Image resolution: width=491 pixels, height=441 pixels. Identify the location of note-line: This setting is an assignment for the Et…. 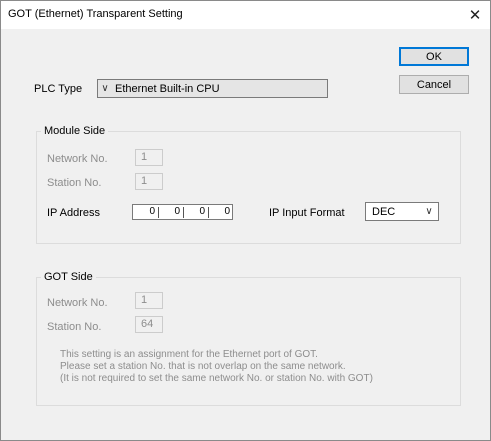
(189, 354).